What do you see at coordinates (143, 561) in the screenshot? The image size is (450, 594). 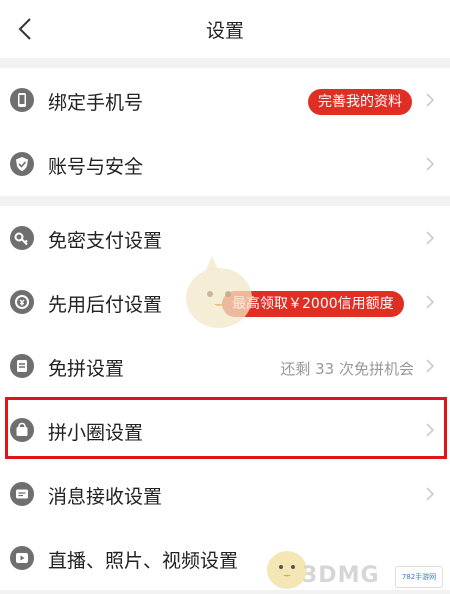 I see `row-label: 直播、照片、视频设置` at bounding box center [143, 561].